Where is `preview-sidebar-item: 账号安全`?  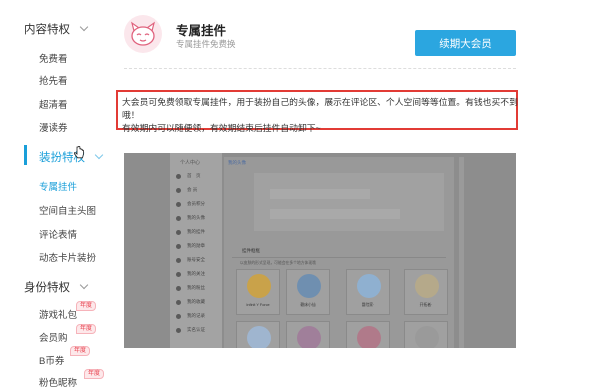 preview-sidebar-item: 账号安全 is located at coordinates (190, 260).